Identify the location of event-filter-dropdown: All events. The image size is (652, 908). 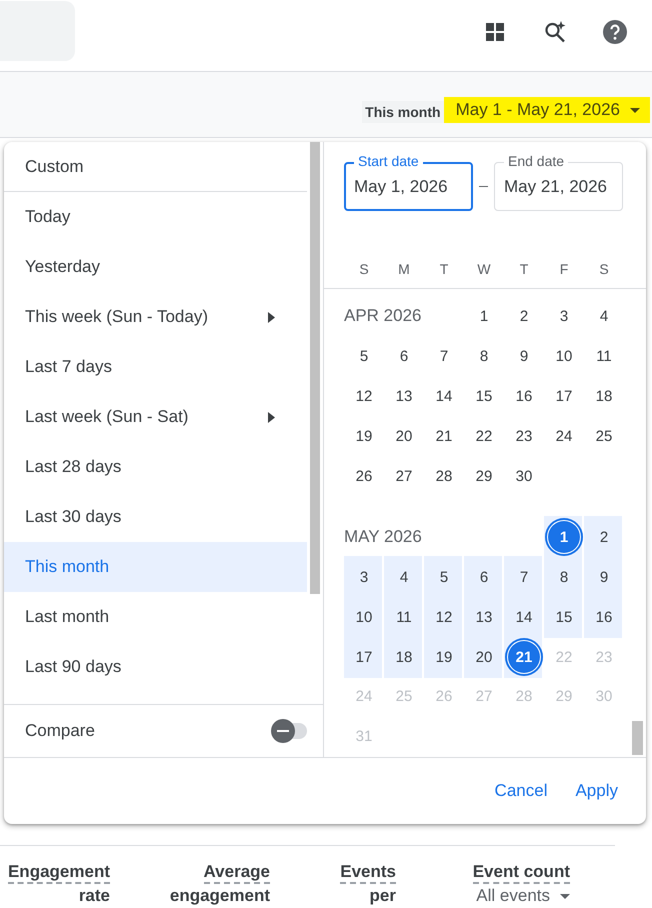
(523, 896).